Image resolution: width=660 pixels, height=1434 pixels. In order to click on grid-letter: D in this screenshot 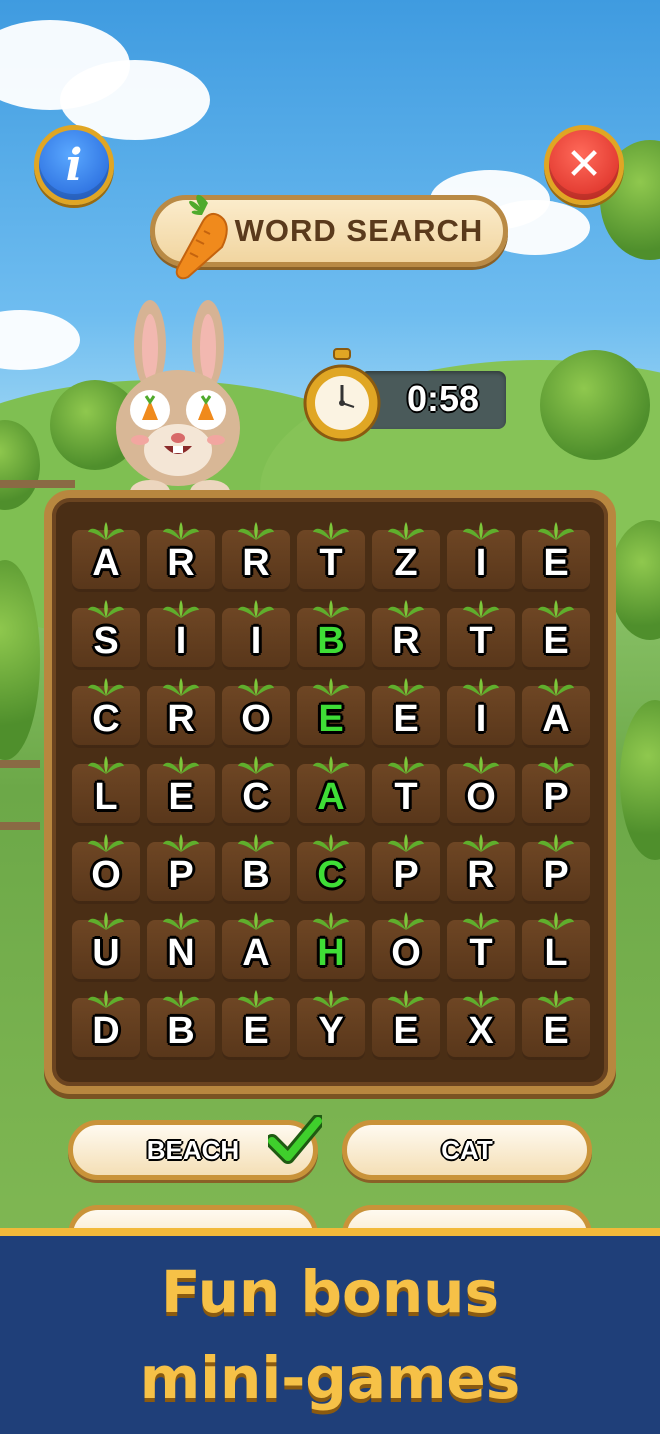, I will do `click(106, 1031)`.